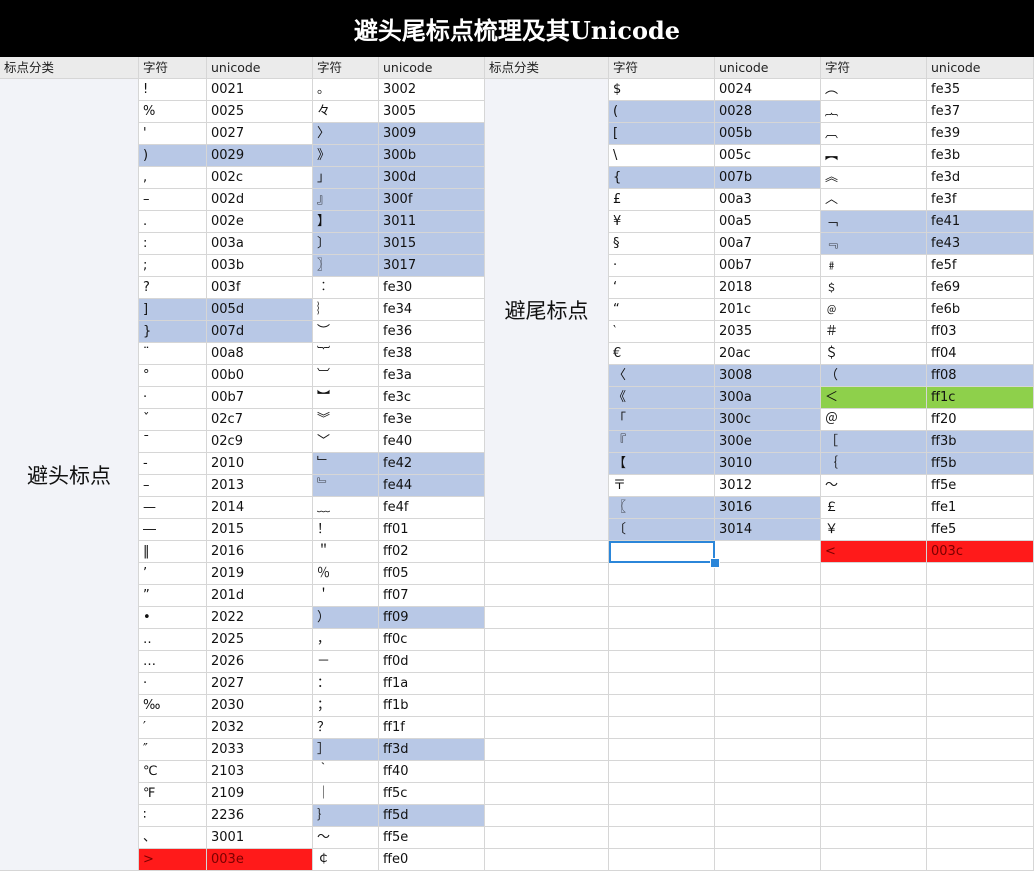 This screenshot has width=1034, height=878. What do you see at coordinates (432, 706) in the screenshot?
I see `unicode-cell: ff1b` at bounding box center [432, 706].